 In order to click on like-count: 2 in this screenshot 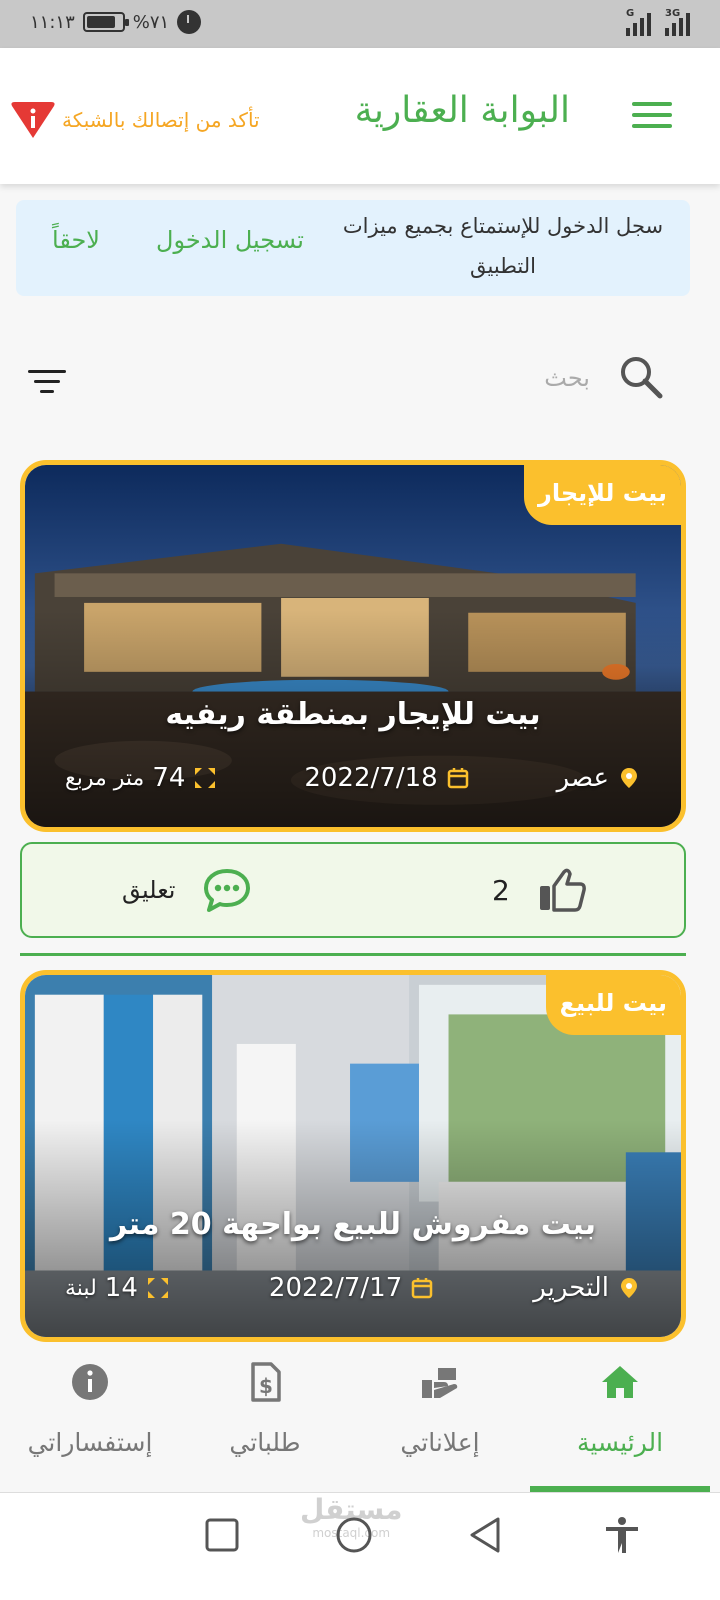, I will do `click(501, 890)`.